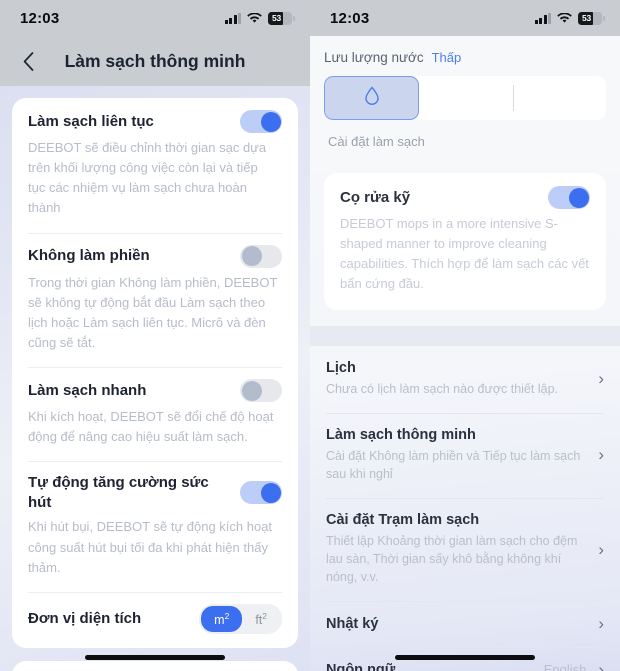  What do you see at coordinates (341, 367) in the screenshot?
I see `list-item-title: Lịch` at bounding box center [341, 367].